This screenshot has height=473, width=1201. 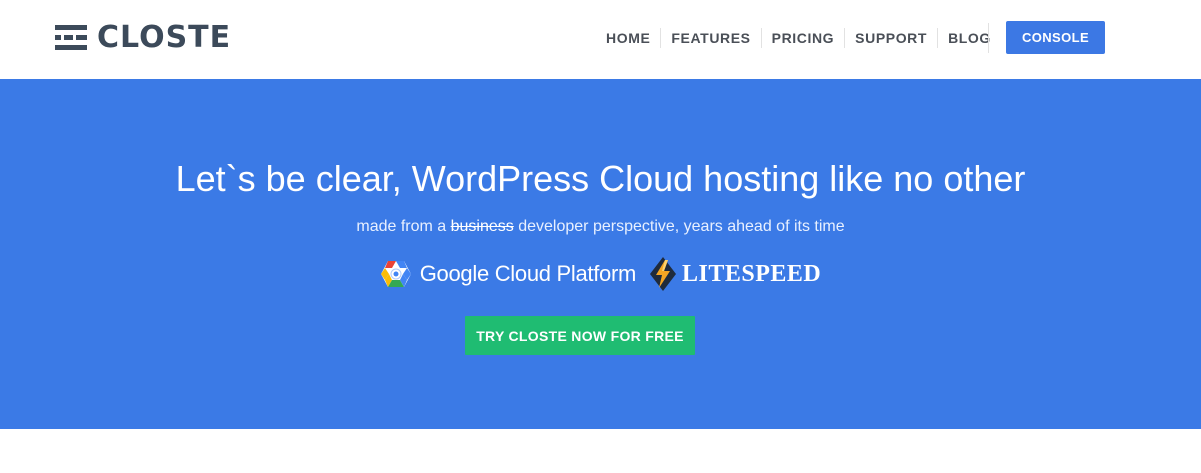 What do you see at coordinates (482, 226) in the screenshot?
I see `hero-subtitle-struck: business` at bounding box center [482, 226].